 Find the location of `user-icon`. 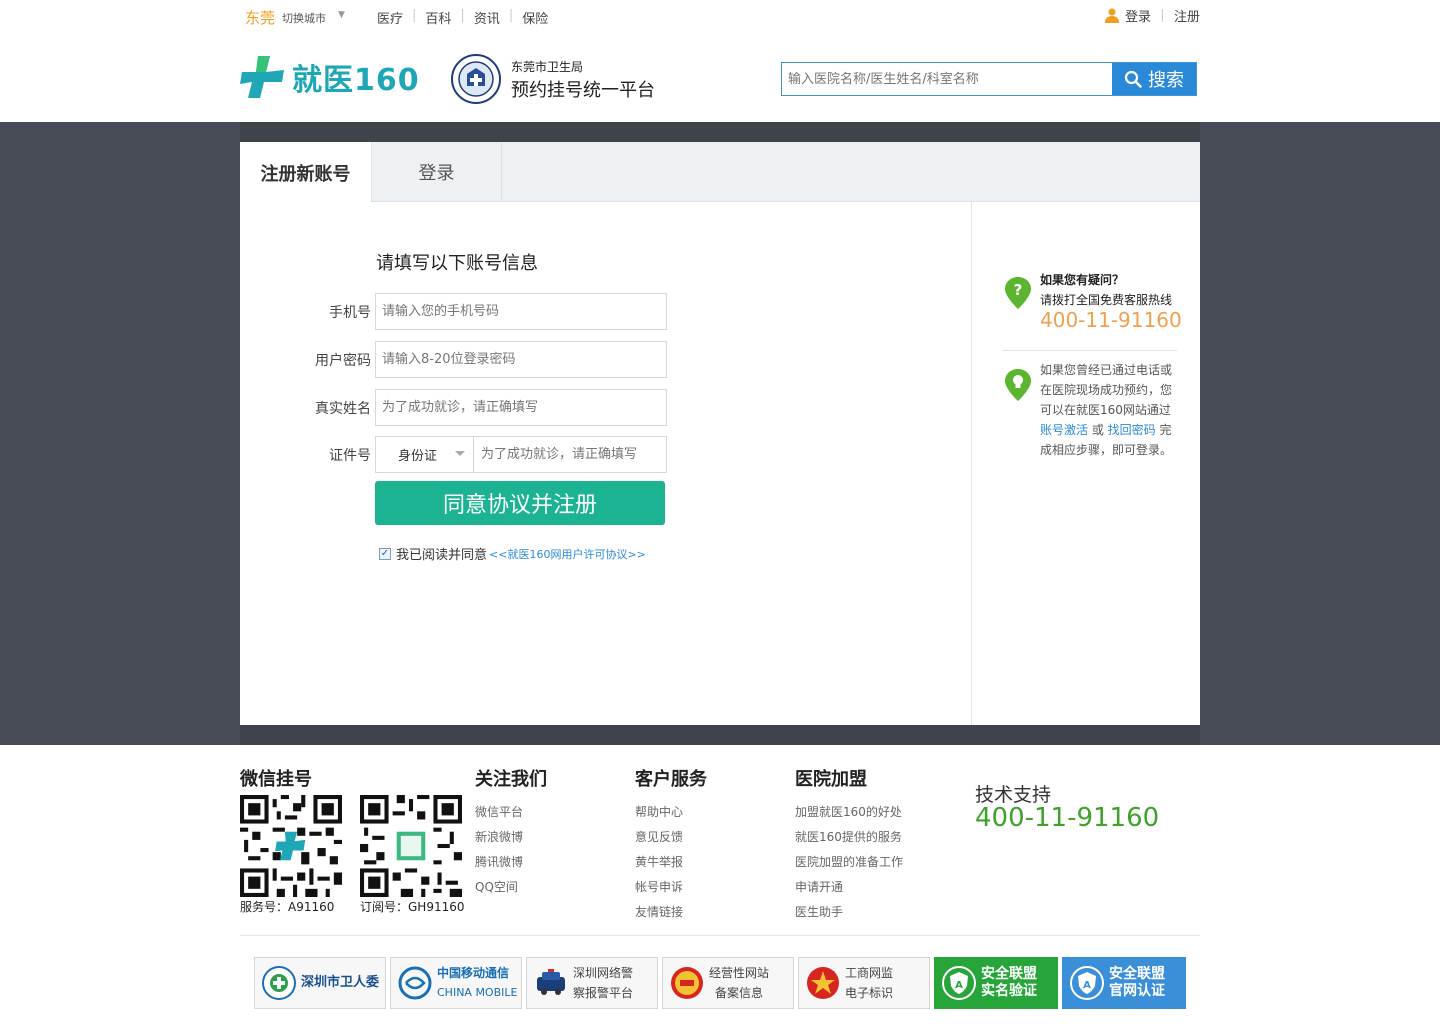

user-icon is located at coordinates (1111, 15).